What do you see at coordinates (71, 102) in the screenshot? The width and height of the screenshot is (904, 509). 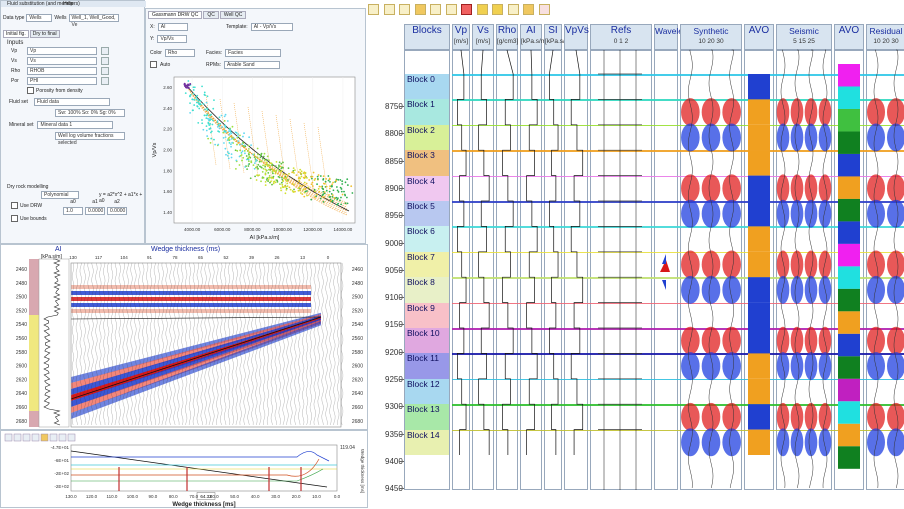 I see `fluid-set-select: Fluid data` at bounding box center [71, 102].